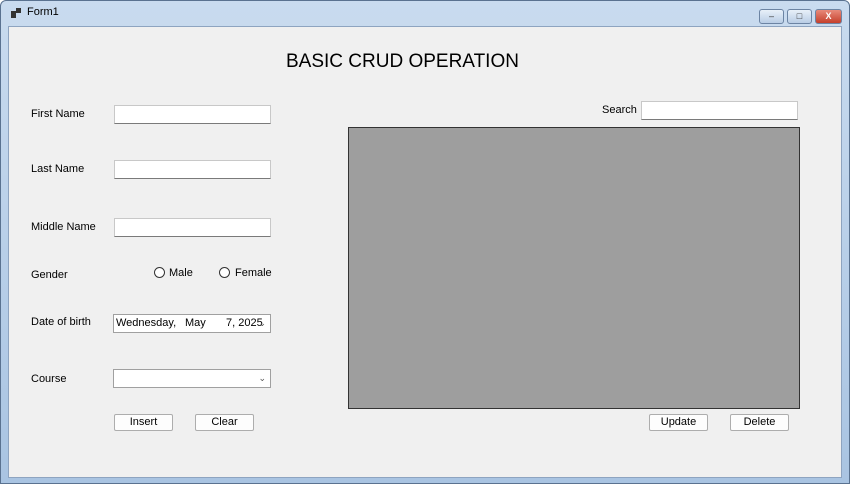  What do you see at coordinates (192, 169) in the screenshot?
I see `last-name-input` at bounding box center [192, 169].